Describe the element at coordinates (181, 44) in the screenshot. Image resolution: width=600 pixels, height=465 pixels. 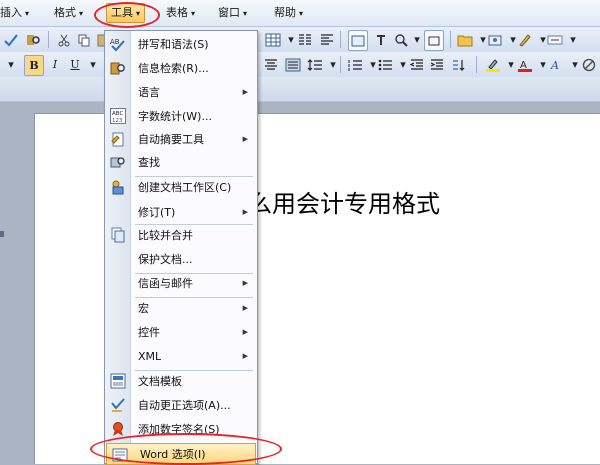
I see `menu-item-spelling-grammar: AB 拼写和语法(S)` at that location.